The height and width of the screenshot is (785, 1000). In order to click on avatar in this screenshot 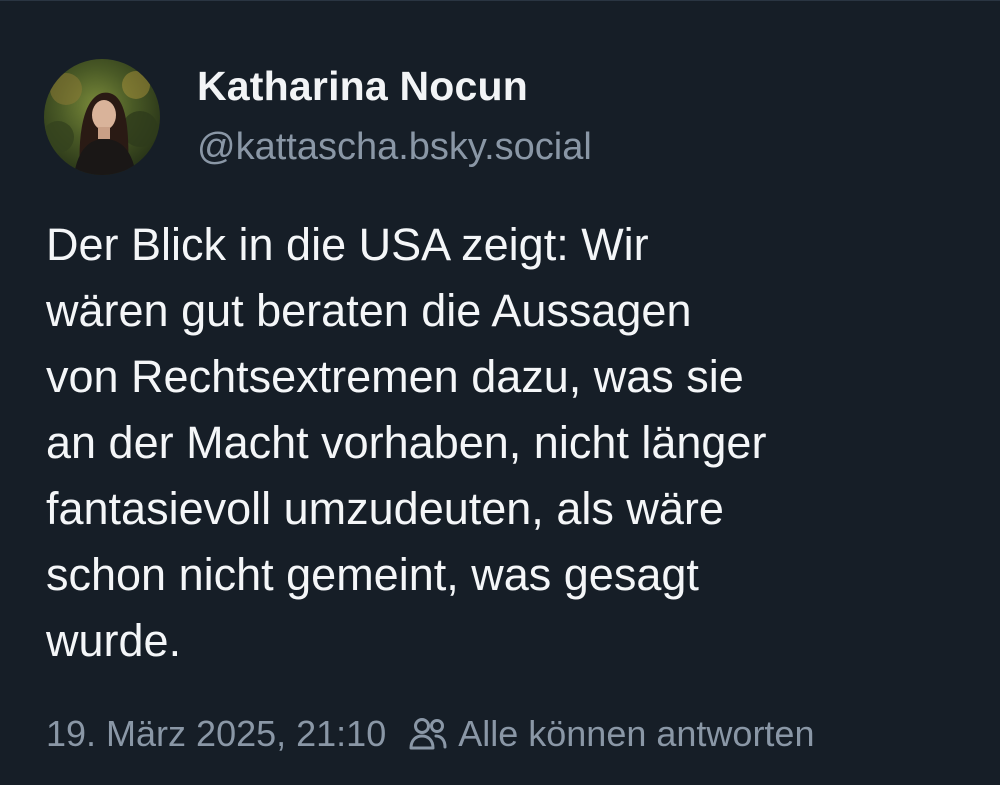, I will do `click(102, 117)`.